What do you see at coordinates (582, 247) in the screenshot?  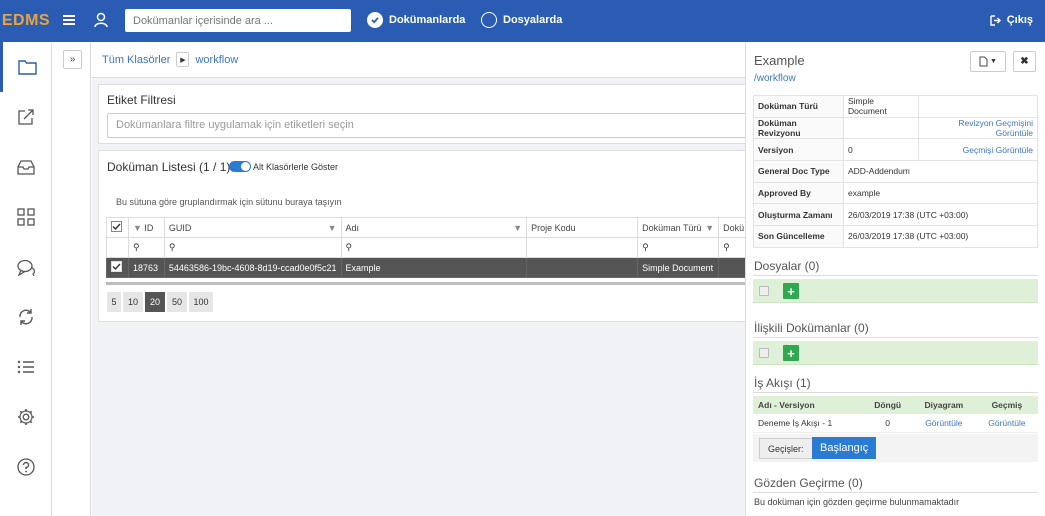 I see `filter-cell` at bounding box center [582, 247].